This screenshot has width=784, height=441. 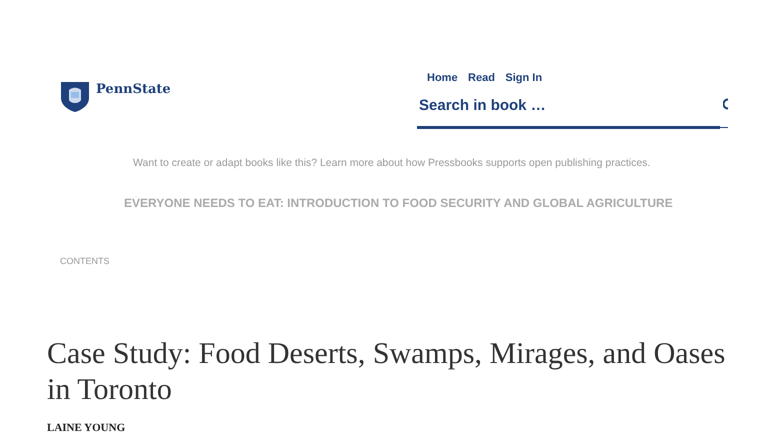 I want to click on chapter-title: Case Study: Food Deserts, Swamps, Mirages, and Oases in Toronto, so click(x=386, y=372).